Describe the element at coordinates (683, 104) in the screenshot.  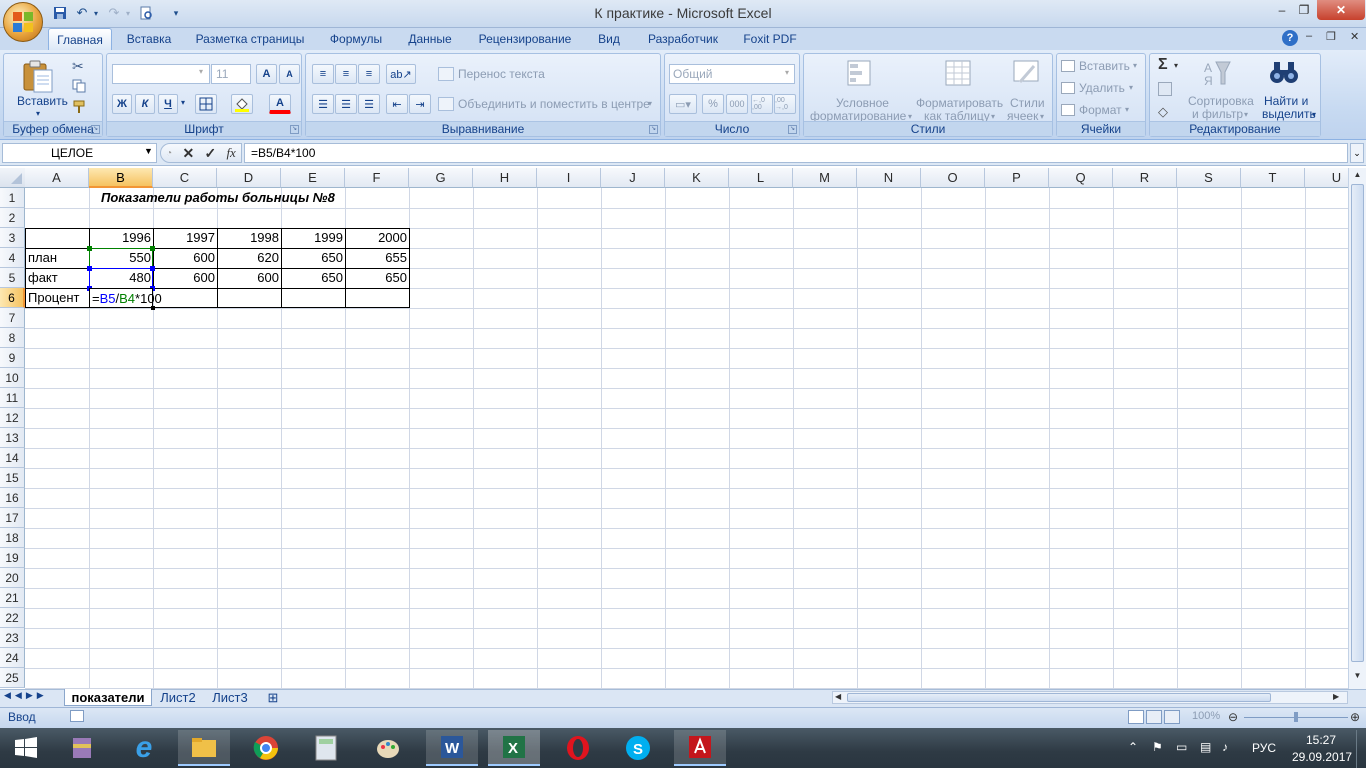
I see `accounting-format-icon: ▭▾` at that location.